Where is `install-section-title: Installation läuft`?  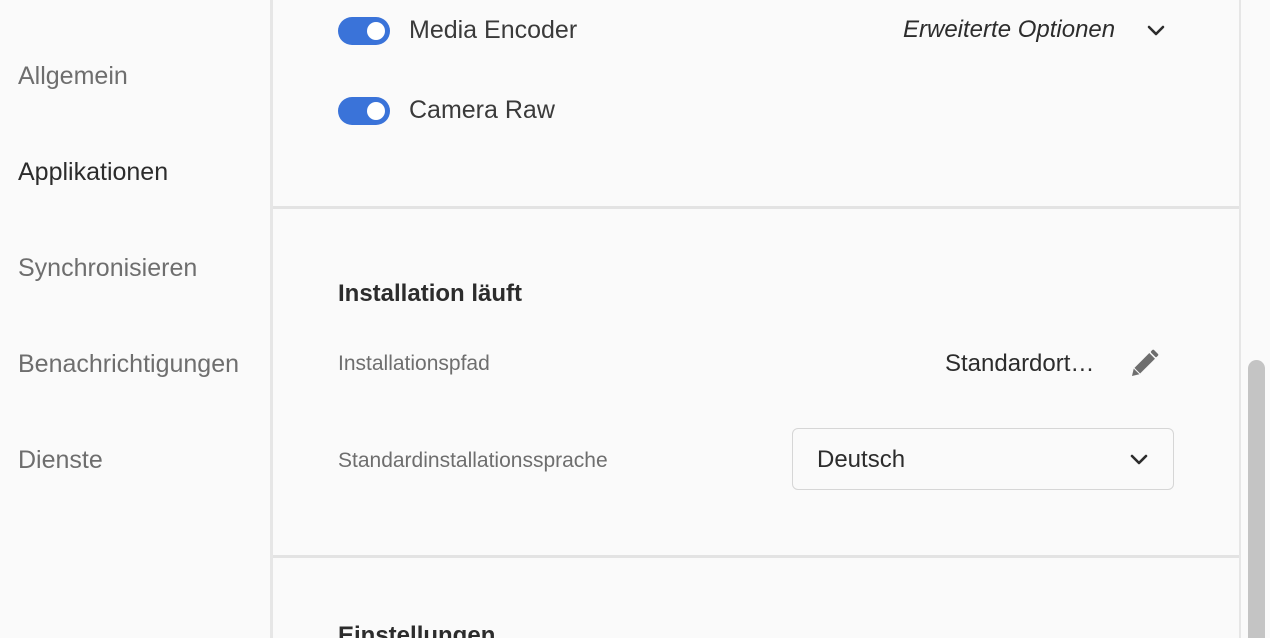
install-section-title: Installation läuft is located at coordinates (430, 293).